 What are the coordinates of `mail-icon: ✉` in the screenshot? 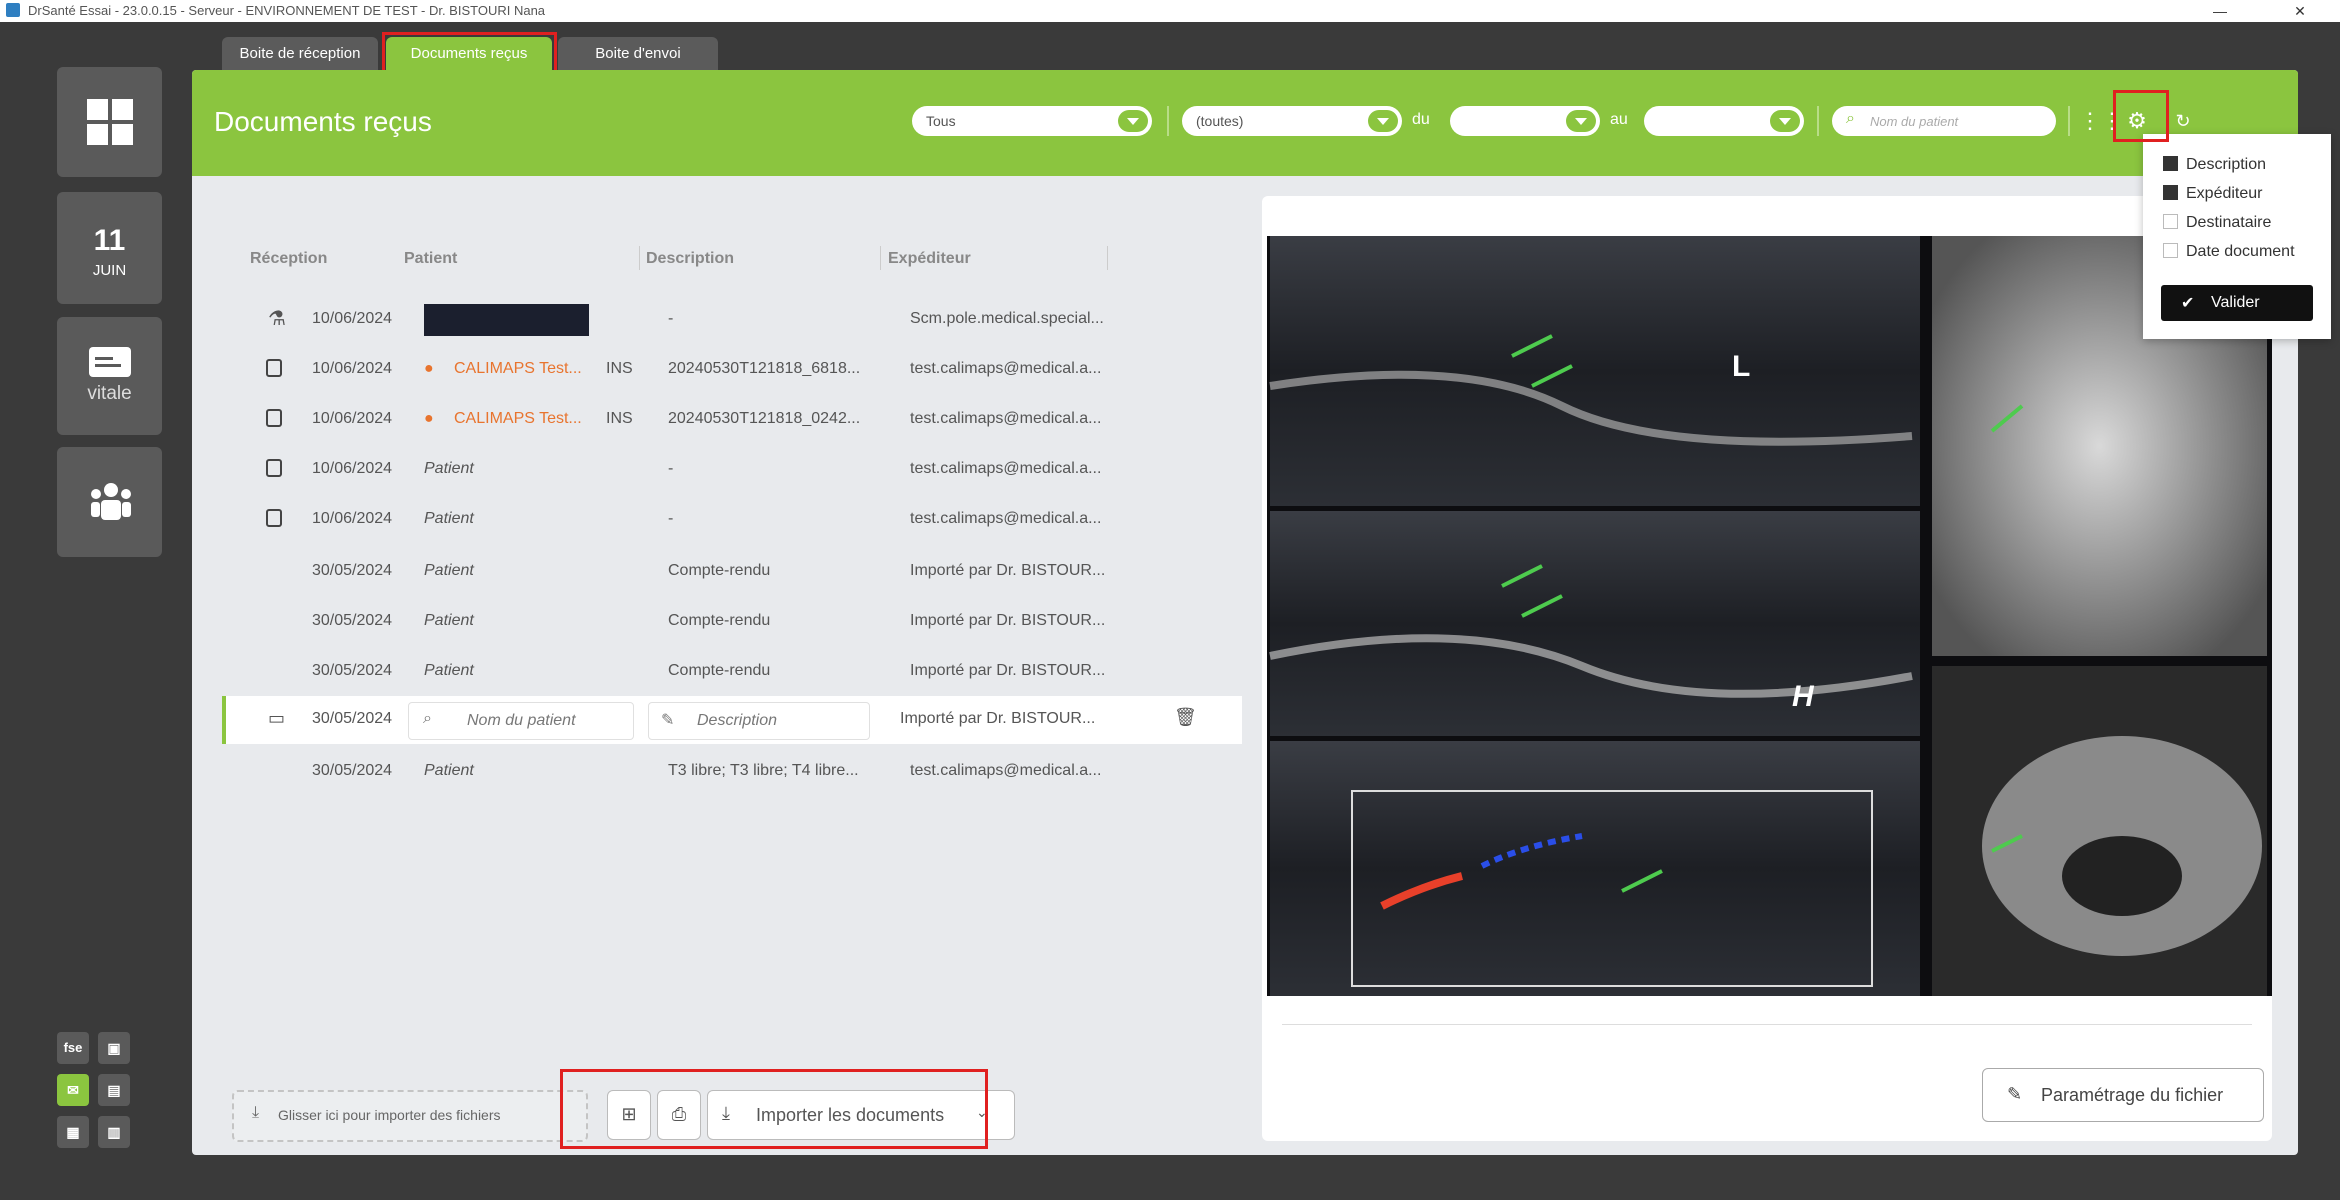 It's located at (73, 1090).